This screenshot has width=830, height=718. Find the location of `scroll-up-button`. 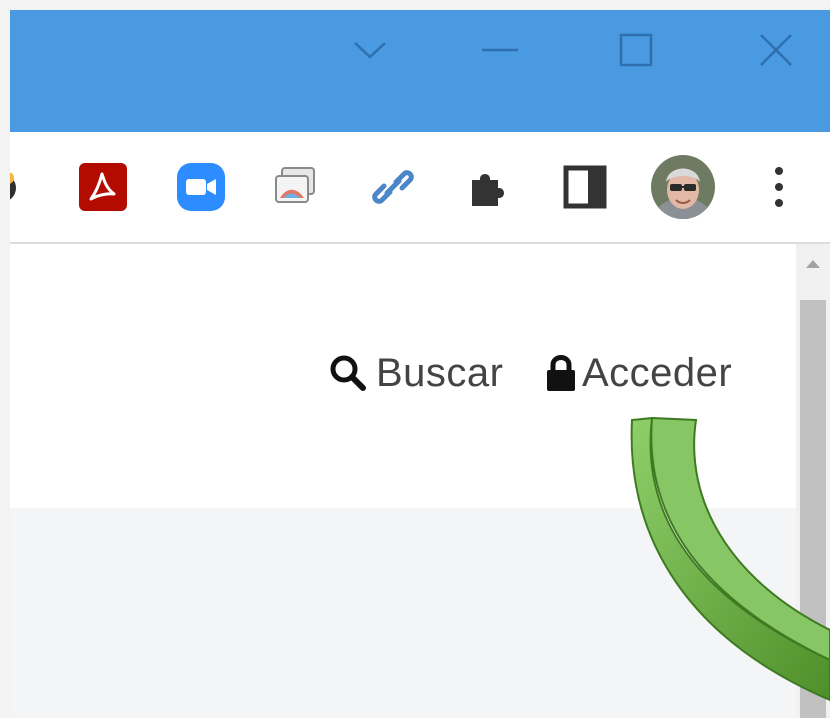

scroll-up-button is located at coordinates (813, 264).